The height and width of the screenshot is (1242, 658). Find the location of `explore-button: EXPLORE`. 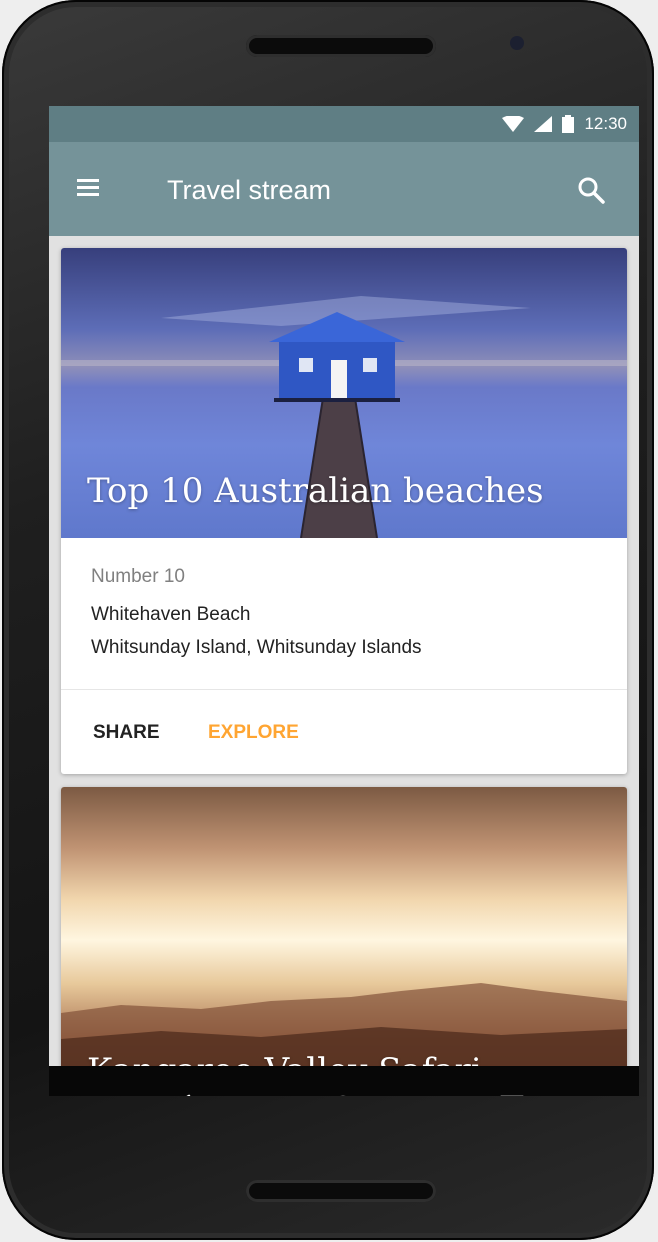

explore-button: EXPLORE is located at coordinates (253, 733).